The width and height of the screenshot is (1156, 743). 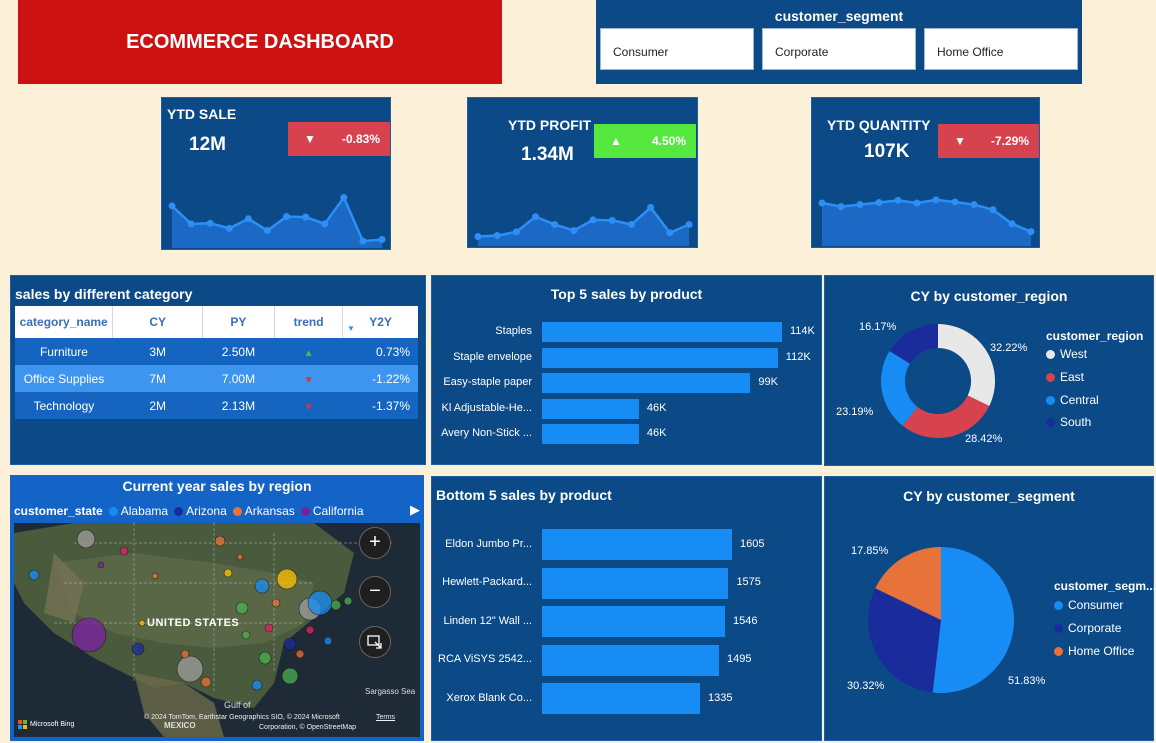 I want to click on legend-item-california: California, so click(x=332, y=511).